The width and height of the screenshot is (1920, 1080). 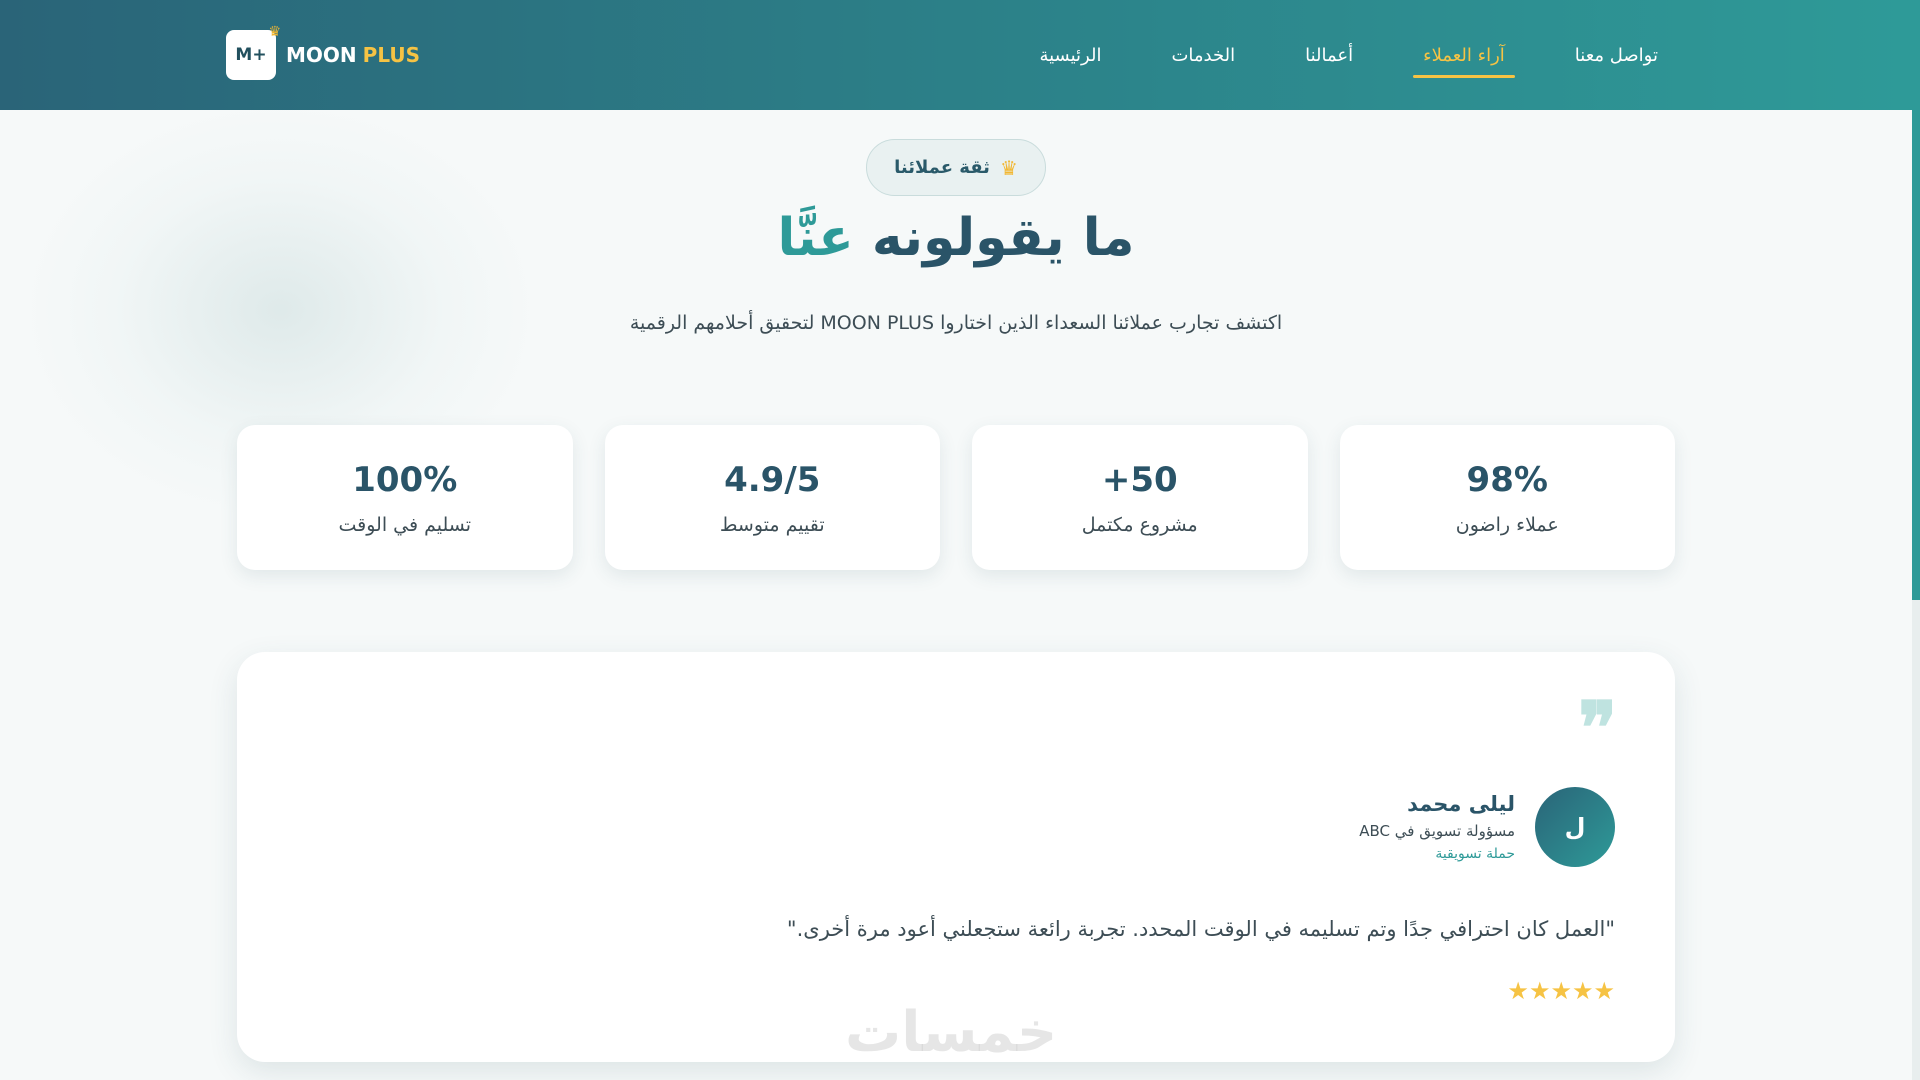 What do you see at coordinates (772, 524) in the screenshot?
I see `stat-label: تقييم متوسط` at bounding box center [772, 524].